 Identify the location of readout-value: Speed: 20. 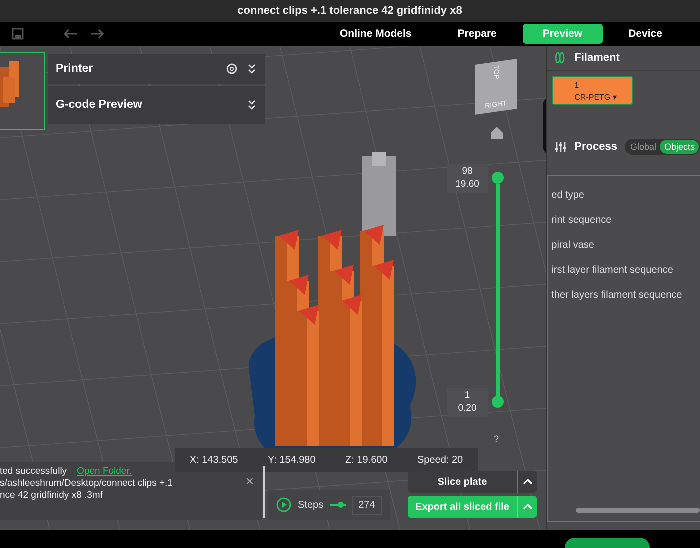
(440, 460).